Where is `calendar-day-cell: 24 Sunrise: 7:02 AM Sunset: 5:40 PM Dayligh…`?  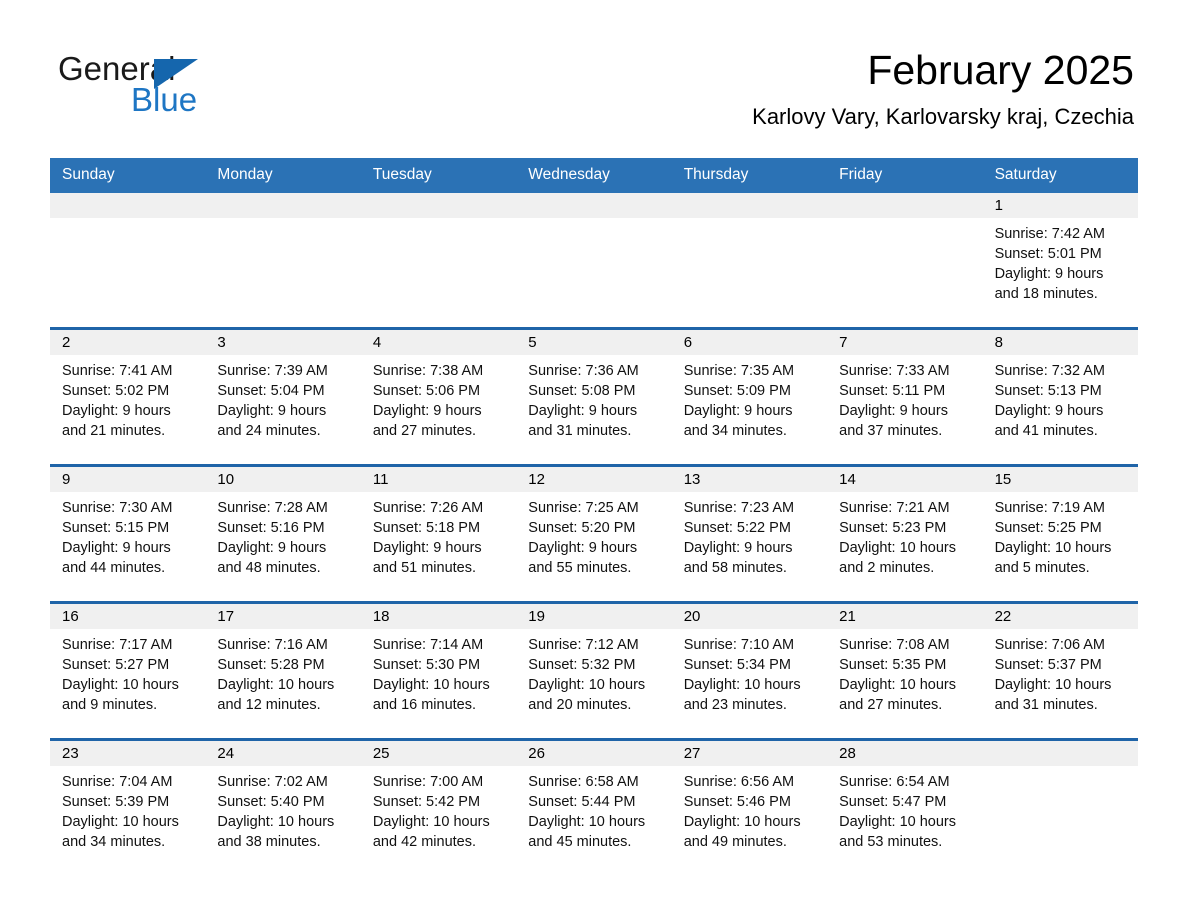
calendar-day-cell: 24 Sunrise: 7:02 AM Sunset: 5:40 PM Dayligh… is located at coordinates (283, 808).